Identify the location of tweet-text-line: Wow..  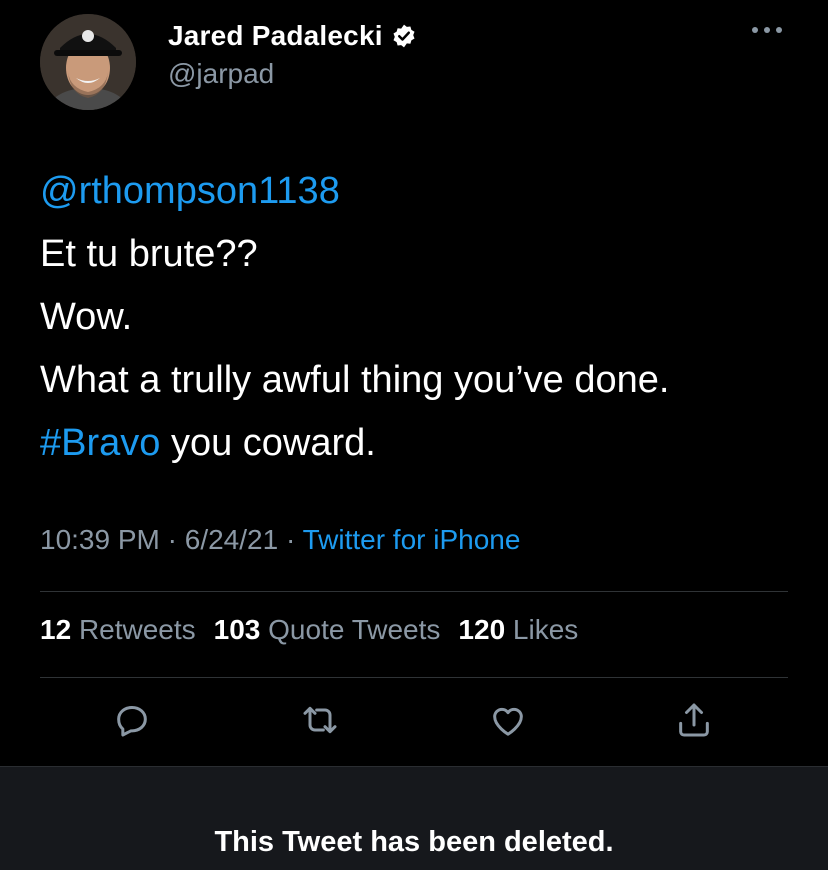
(420, 317).